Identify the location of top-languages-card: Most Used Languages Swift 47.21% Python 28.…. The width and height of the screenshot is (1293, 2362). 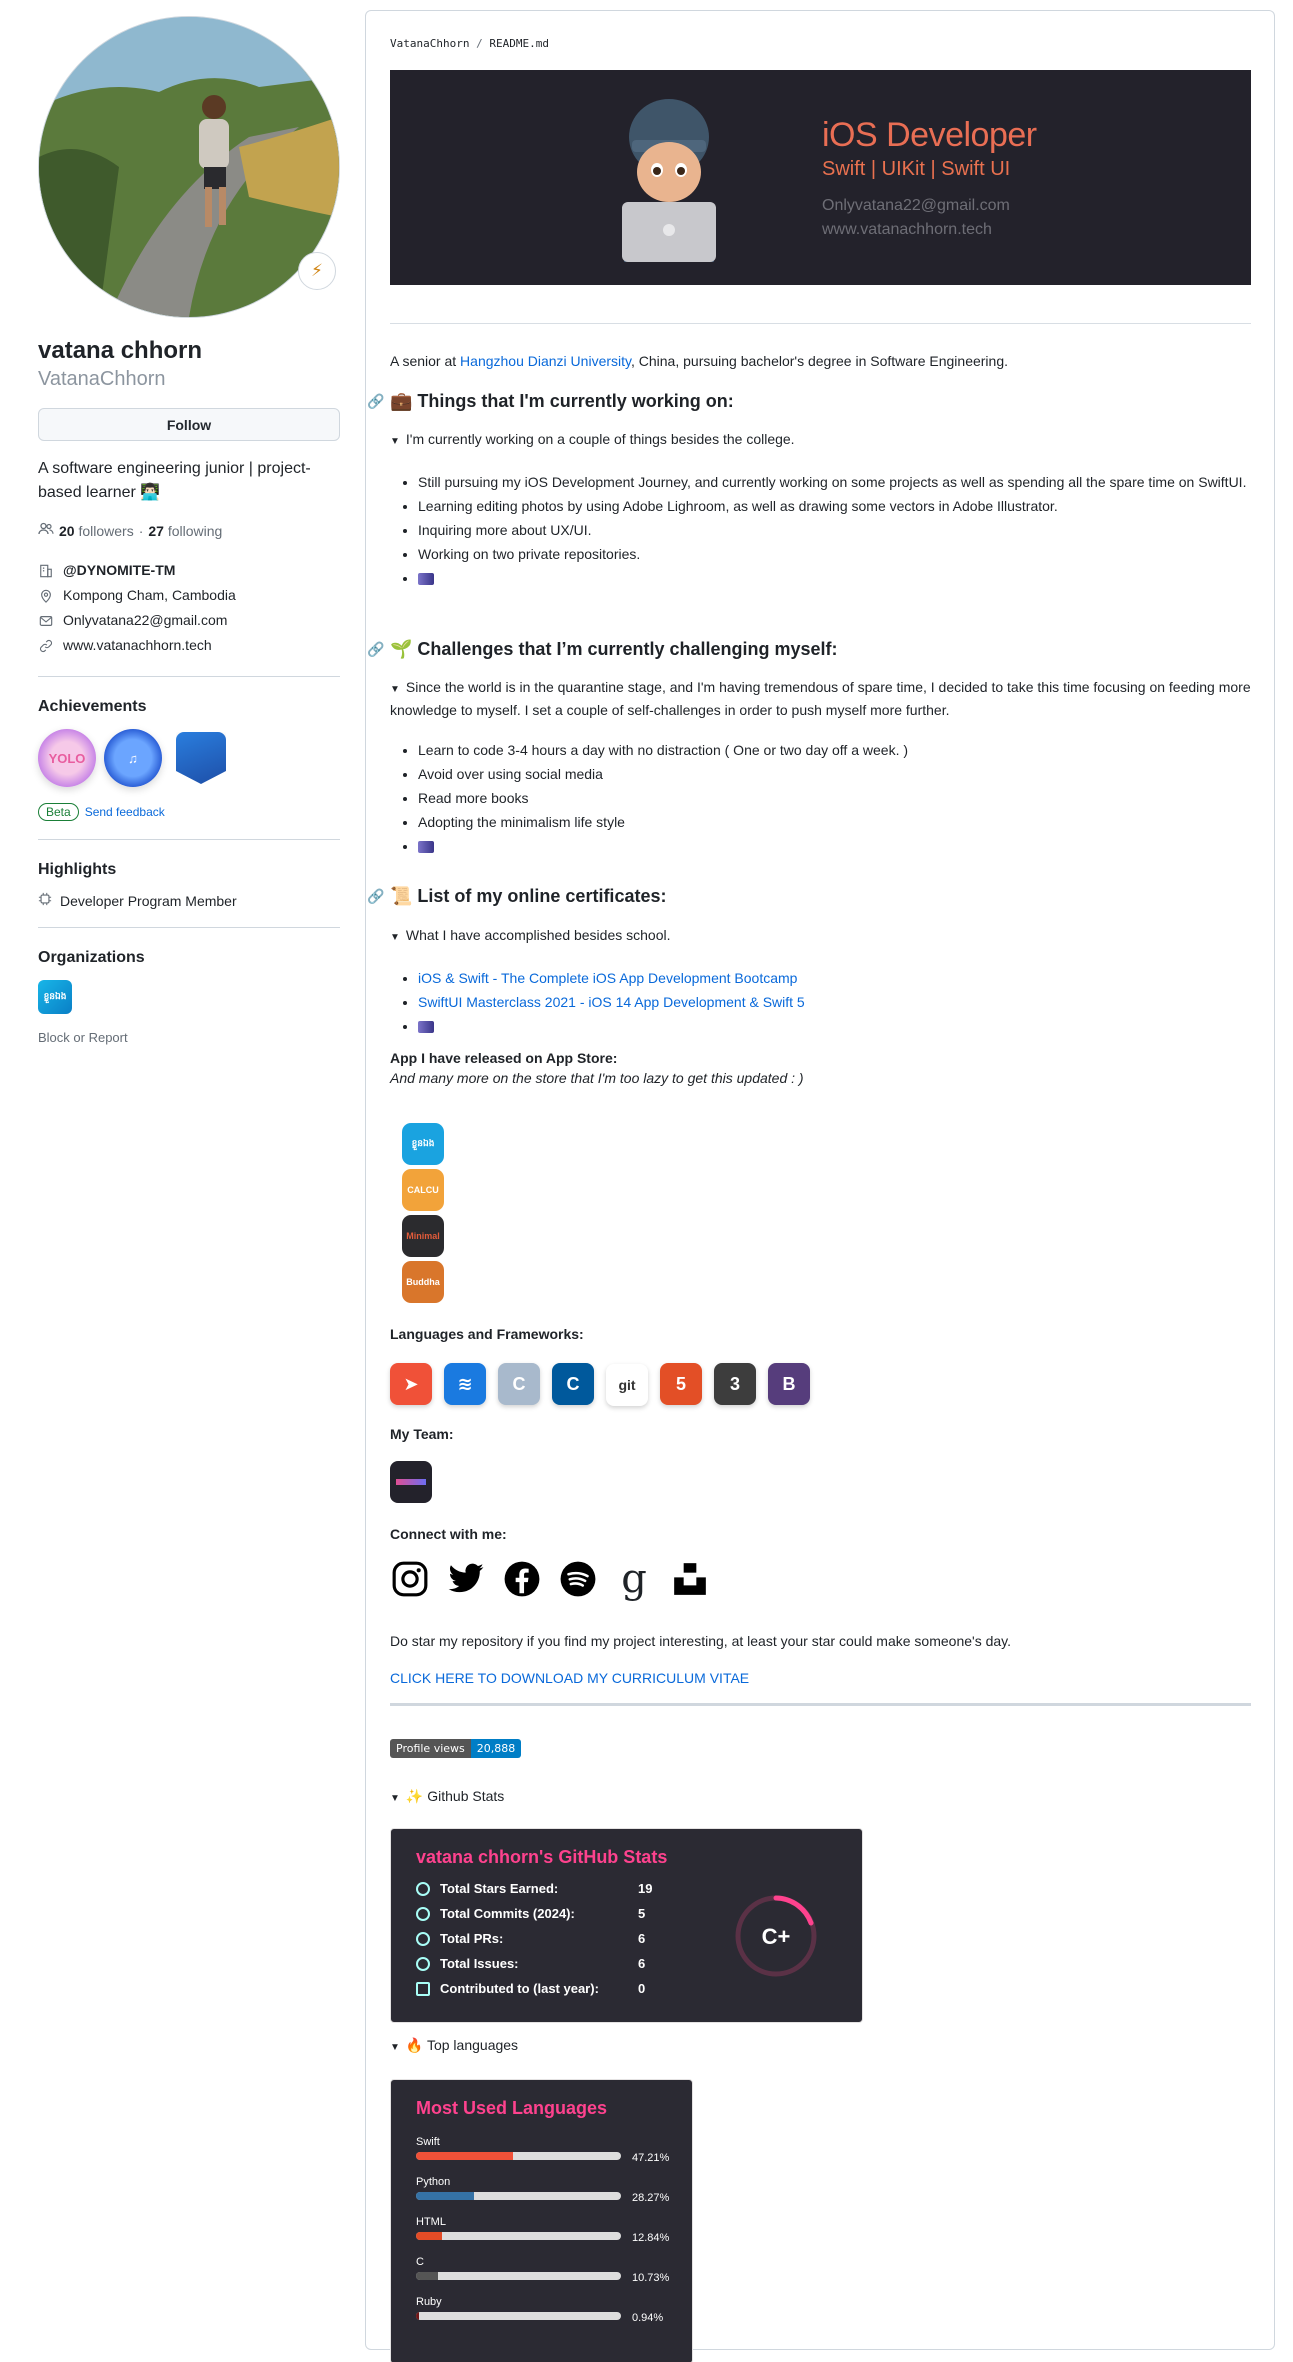
(541, 2220).